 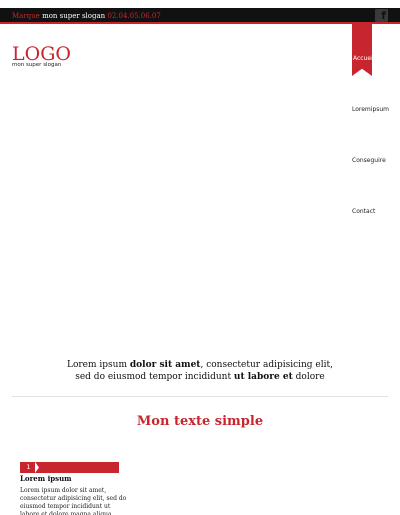 What do you see at coordinates (74, 16) in the screenshot?
I see `top-slogan: mon super slogan` at bounding box center [74, 16].